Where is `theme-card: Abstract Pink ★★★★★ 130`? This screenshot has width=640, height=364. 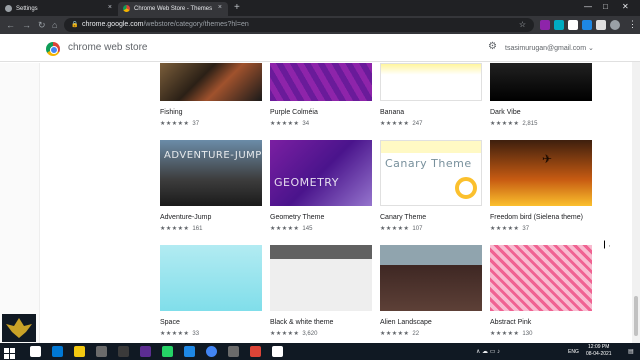
theme-card: Abstract Pink ★★★★★ 130 is located at coordinates (541, 293).